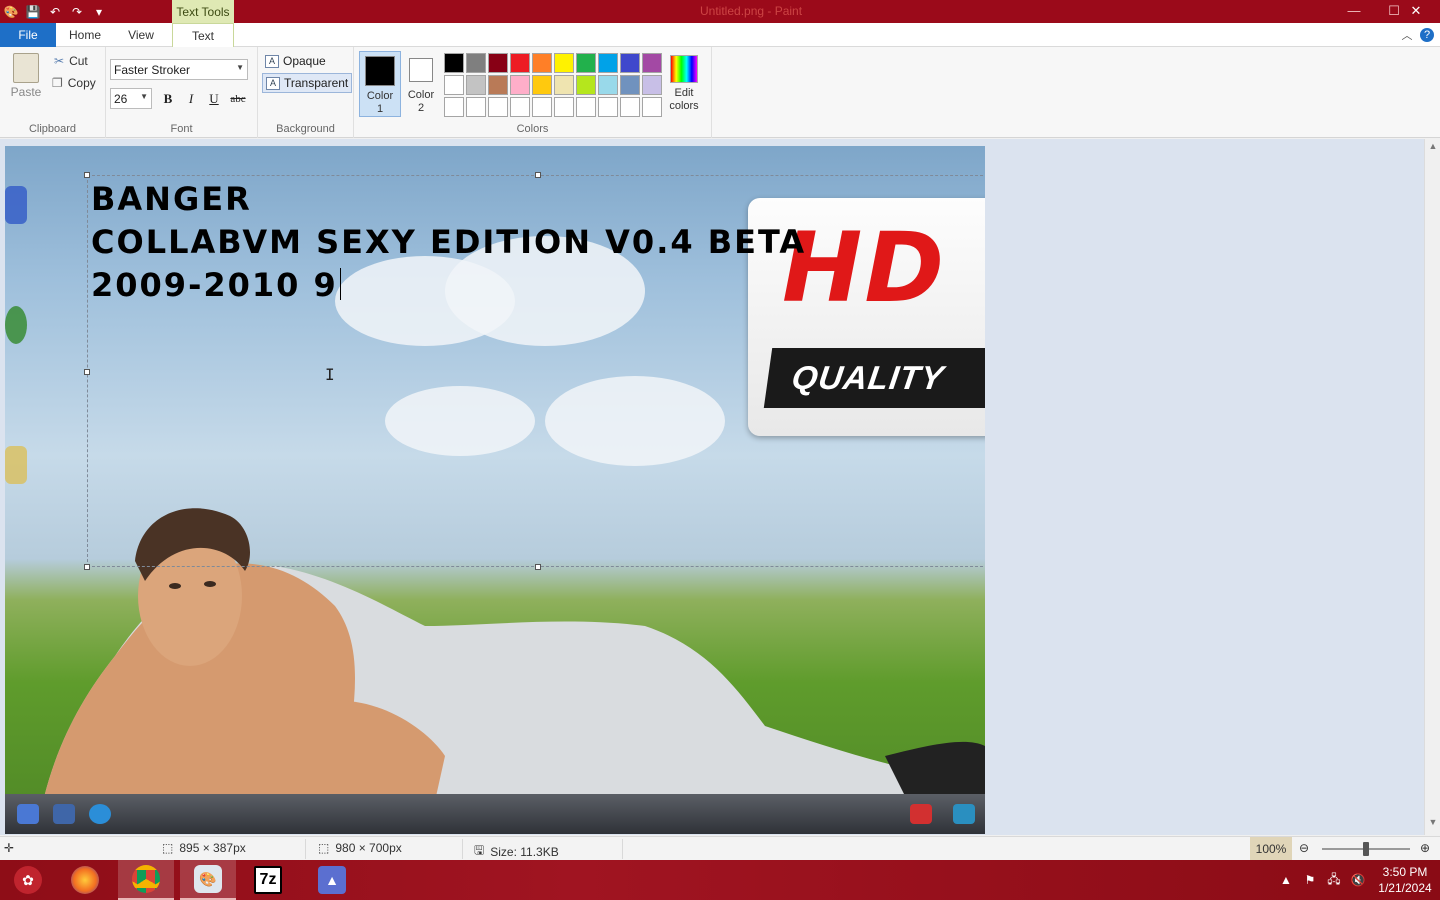 The width and height of the screenshot is (1440, 900). Describe the element at coordinates (191, 99) in the screenshot. I see `italic-button: I` at that location.